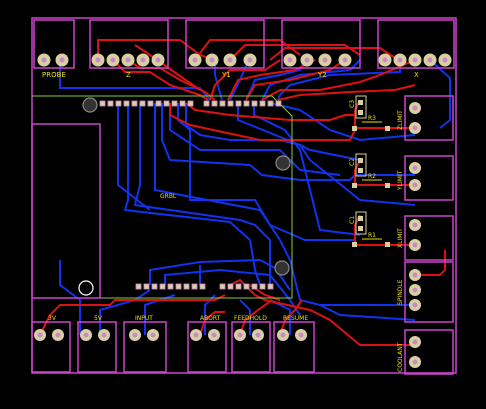 The image size is (486, 409). Describe the element at coordinates (372, 176) in the screenshot. I see `label-r2: R2` at that location.